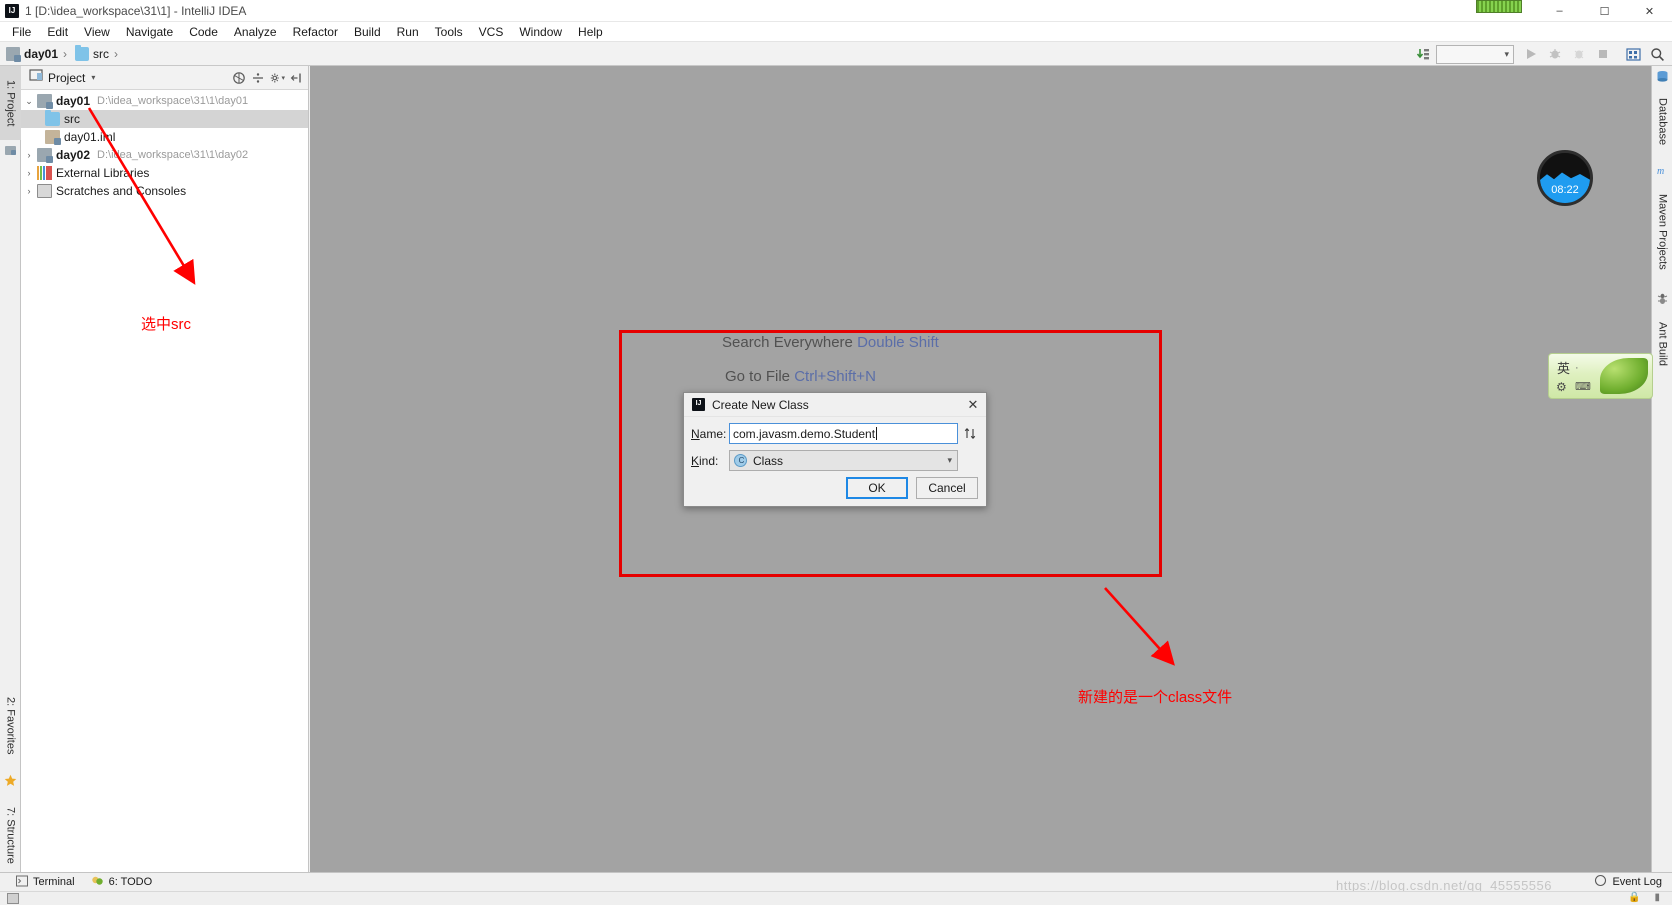 The width and height of the screenshot is (1672, 905). I want to click on tree-node-src: src, so click(164, 119).